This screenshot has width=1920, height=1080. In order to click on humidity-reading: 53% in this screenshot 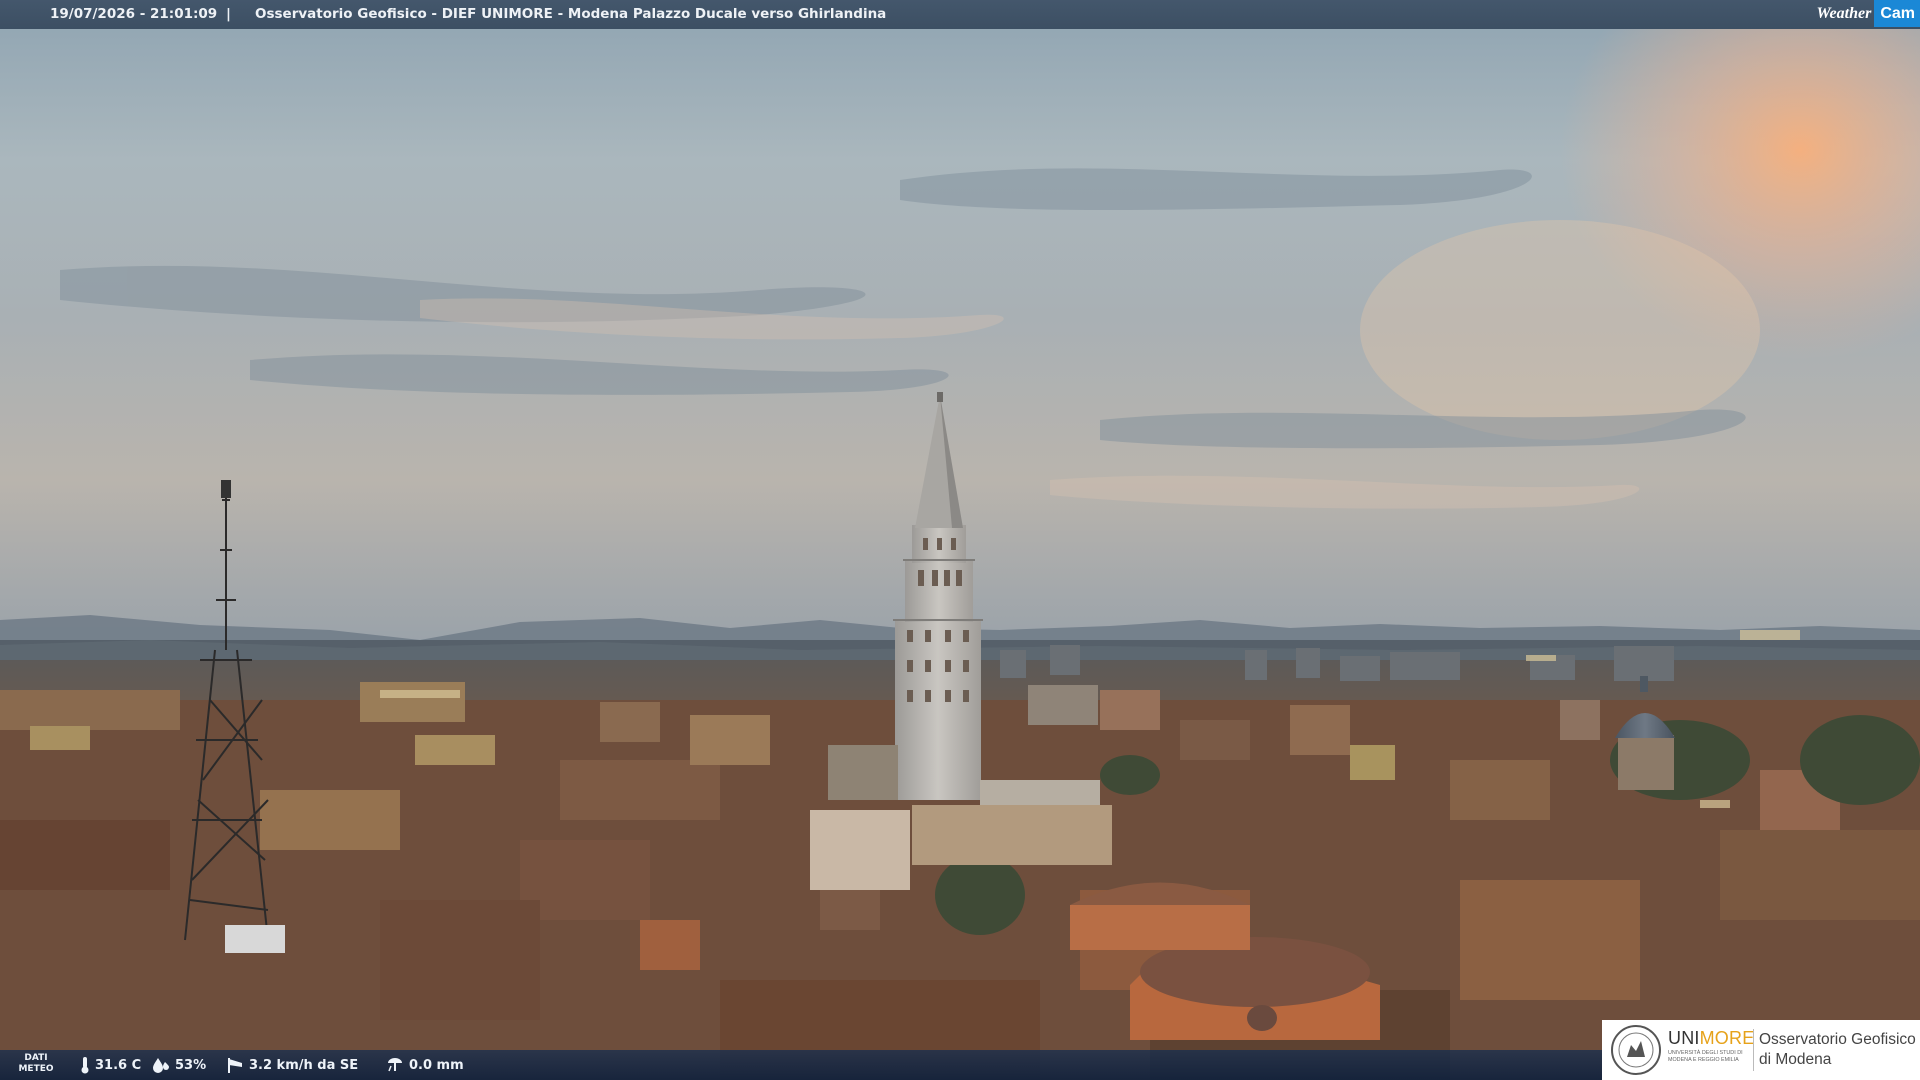, I will do `click(179, 1065)`.